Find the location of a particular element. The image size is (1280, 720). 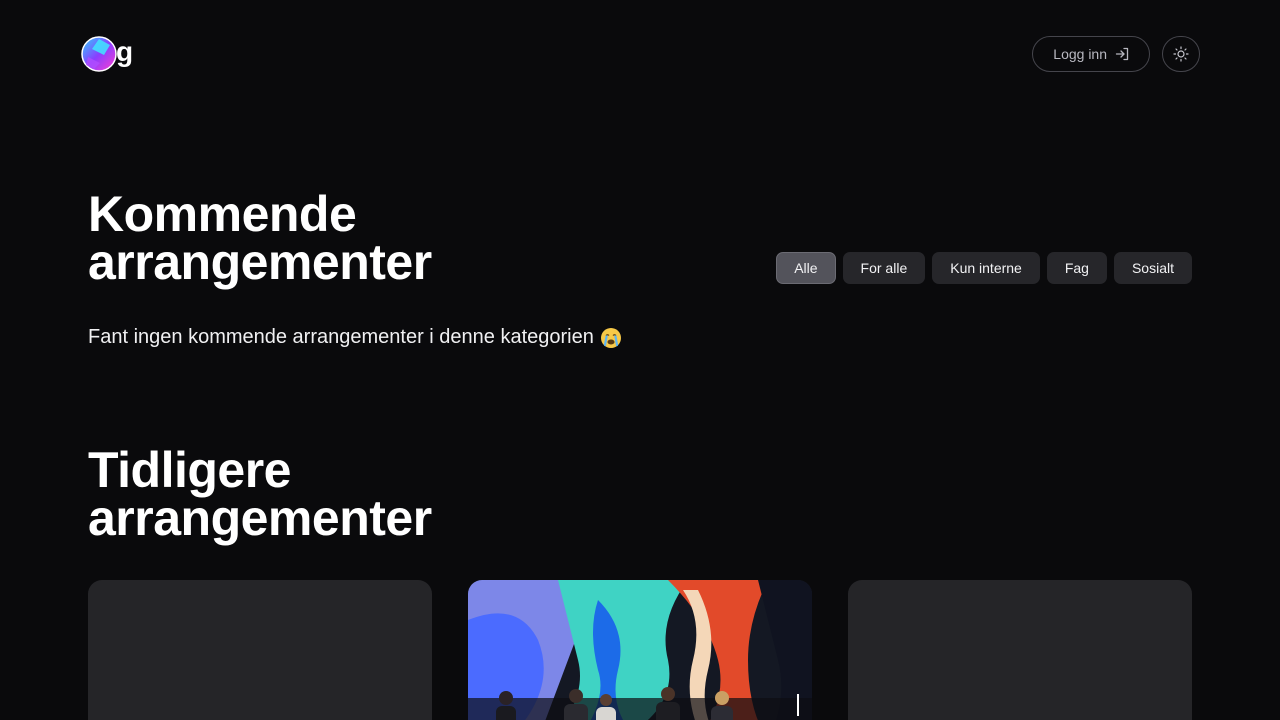

event-image is located at coordinates (640, 650).